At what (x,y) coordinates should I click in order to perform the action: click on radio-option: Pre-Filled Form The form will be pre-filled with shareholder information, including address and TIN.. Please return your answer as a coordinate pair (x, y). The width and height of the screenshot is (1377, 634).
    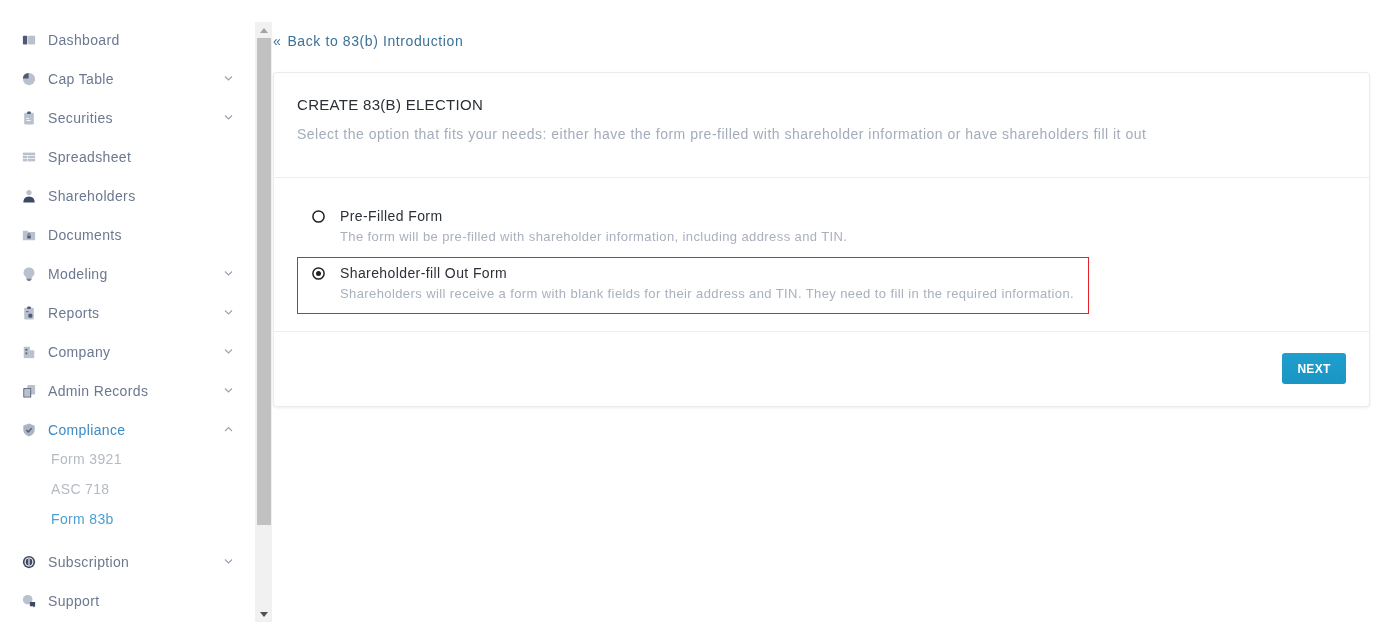
    Looking at the image, I should click on (580, 228).